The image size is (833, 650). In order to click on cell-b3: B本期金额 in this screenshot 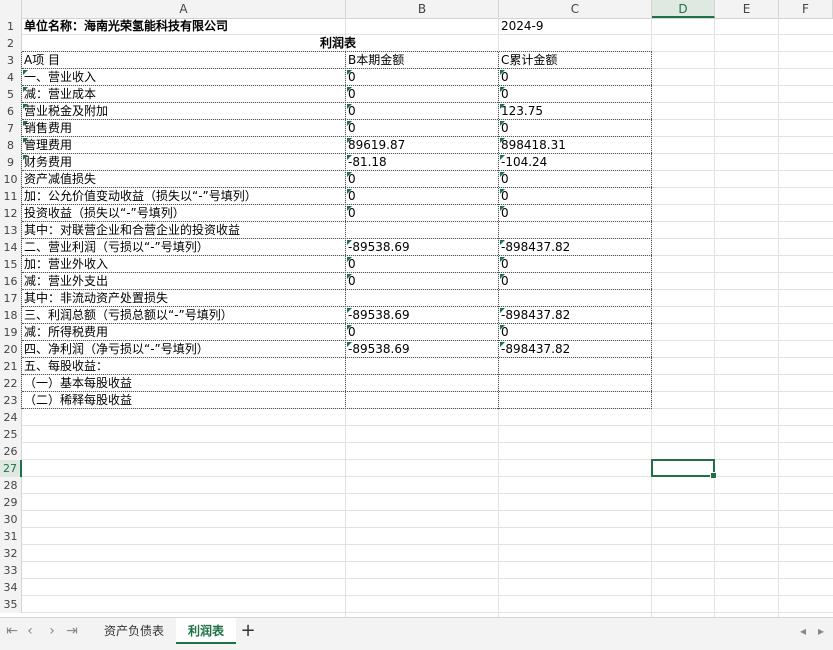, I will do `click(422, 60)`.